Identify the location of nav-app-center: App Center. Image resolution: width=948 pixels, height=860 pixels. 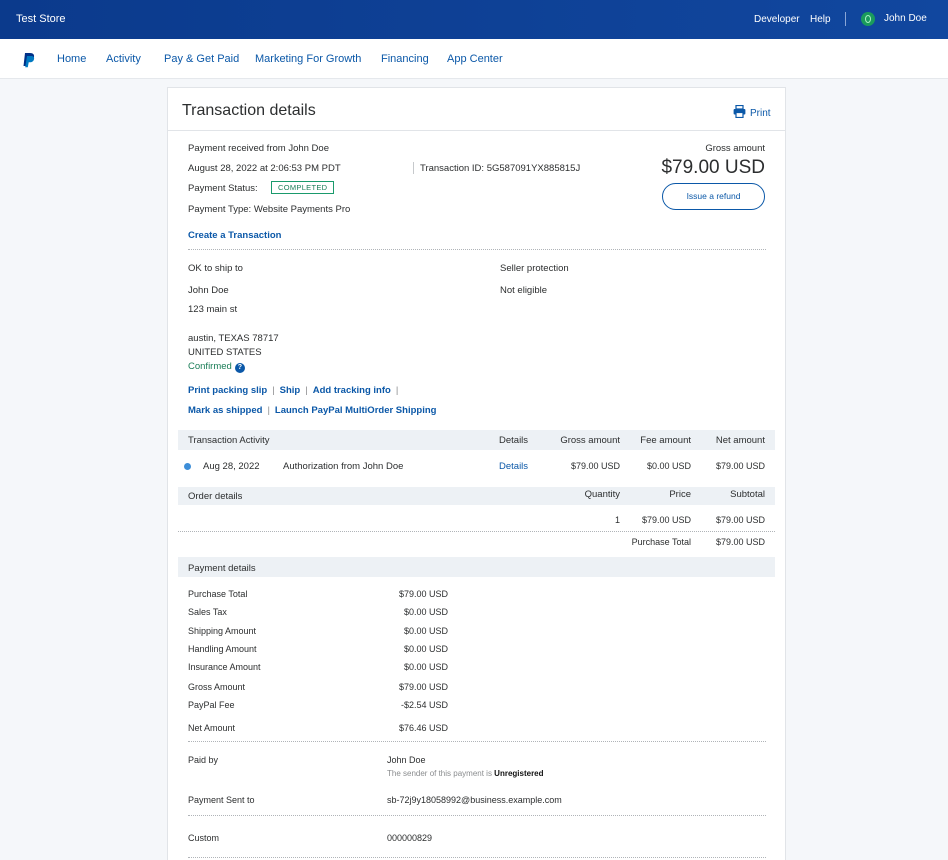
(475, 59).